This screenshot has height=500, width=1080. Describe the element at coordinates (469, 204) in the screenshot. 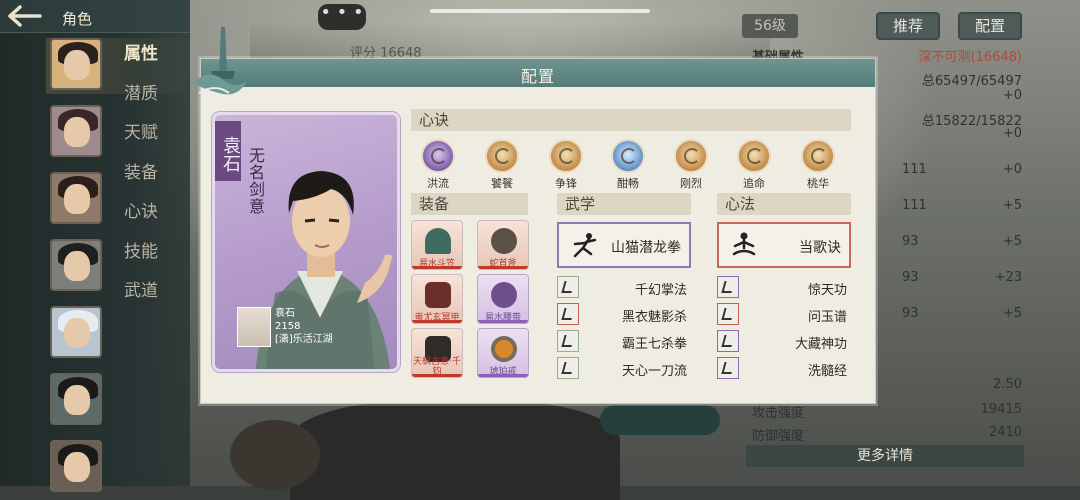

I see `equipment-header: 装备` at that location.